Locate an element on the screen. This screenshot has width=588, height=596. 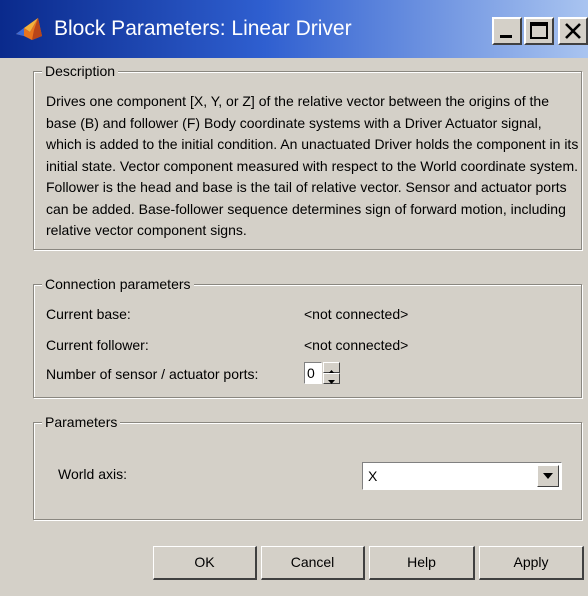
maximize-button is located at coordinates (539, 31).